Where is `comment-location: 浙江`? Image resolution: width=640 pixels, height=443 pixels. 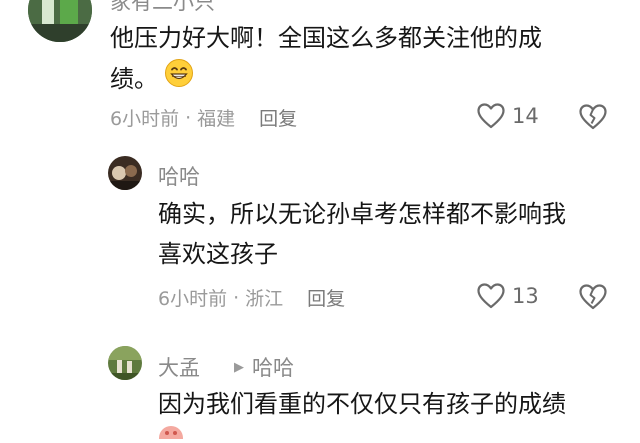 comment-location: 浙江 is located at coordinates (264, 299).